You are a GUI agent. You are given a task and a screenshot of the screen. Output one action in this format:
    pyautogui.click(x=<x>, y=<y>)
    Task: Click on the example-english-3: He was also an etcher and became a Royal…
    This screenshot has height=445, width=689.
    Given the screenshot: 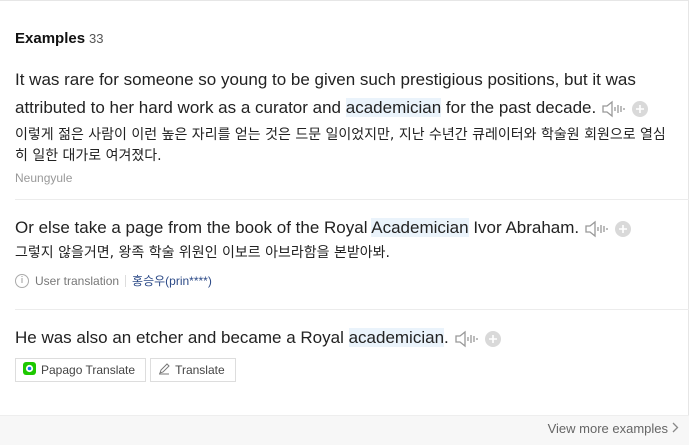 What is the action you would take?
    pyautogui.click(x=345, y=338)
    